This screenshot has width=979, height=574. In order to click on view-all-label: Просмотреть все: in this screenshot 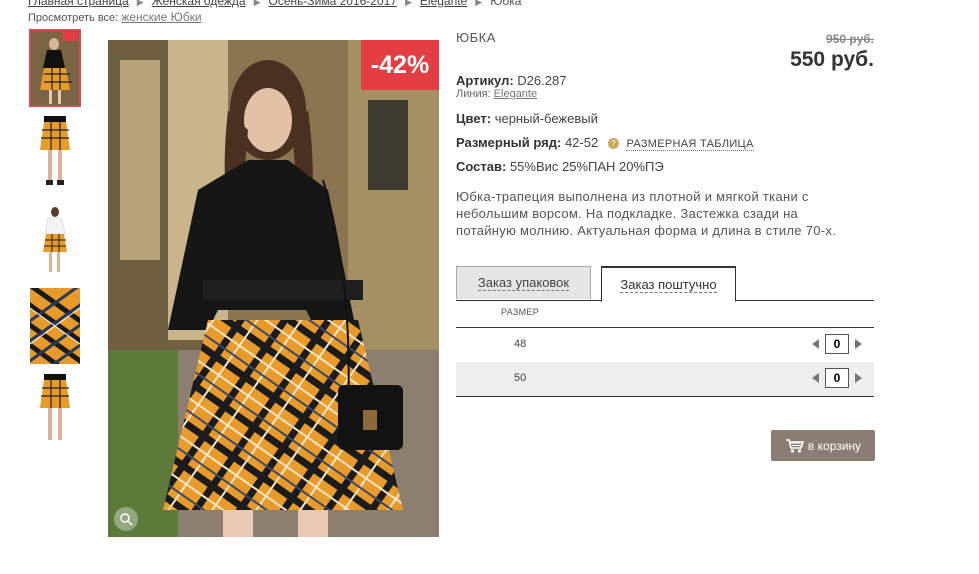, I will do `click(73, 18)`.